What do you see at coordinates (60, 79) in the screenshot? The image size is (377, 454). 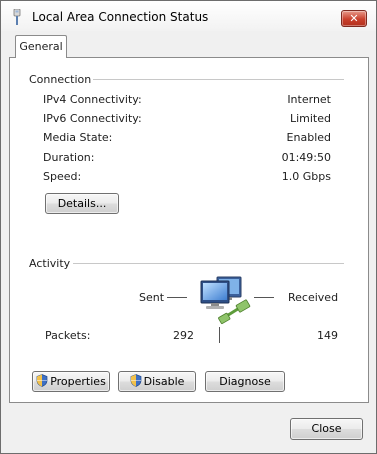 I see `connection-section-label: Connection` at bounding box center [60, 79].